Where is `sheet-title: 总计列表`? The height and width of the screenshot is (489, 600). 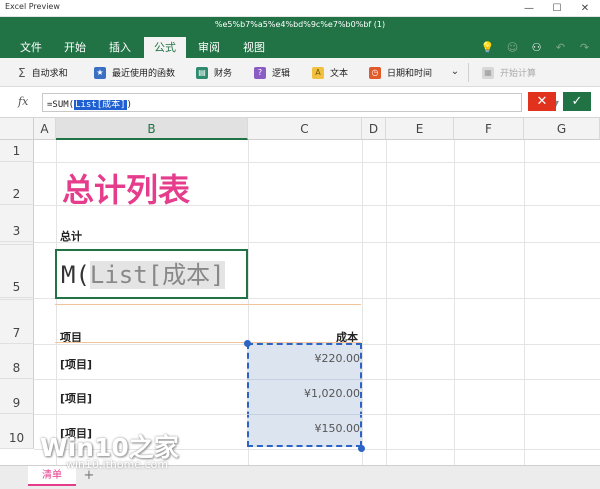
sheet-title: 总计列表 is located at coordinates (126, 190).